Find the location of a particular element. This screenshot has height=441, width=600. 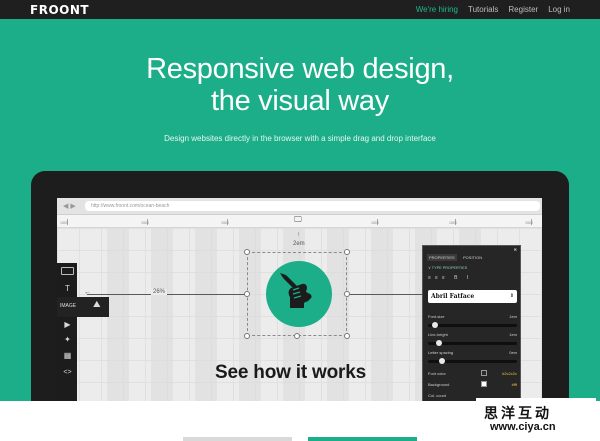

image-tool-label: IMAGE is located at coordinates (68, 306).